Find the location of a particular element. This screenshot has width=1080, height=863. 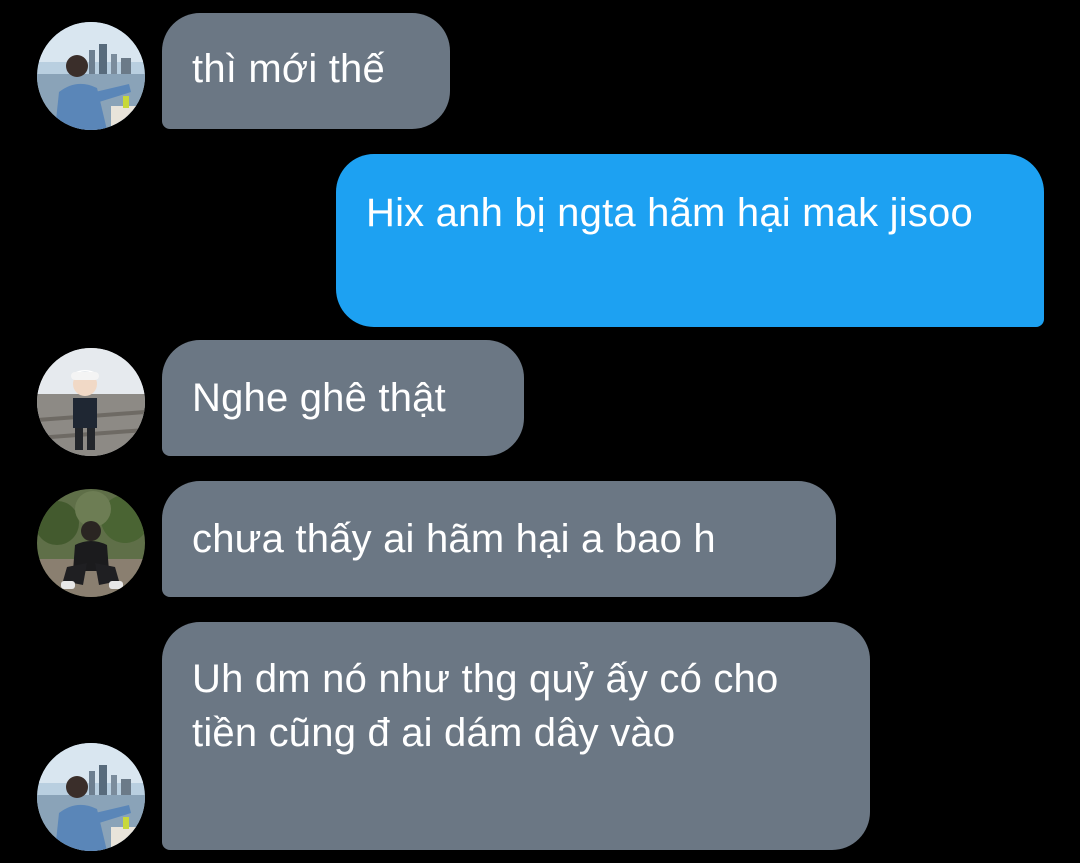

avatar-user-c is located at coordinates (91, 543).